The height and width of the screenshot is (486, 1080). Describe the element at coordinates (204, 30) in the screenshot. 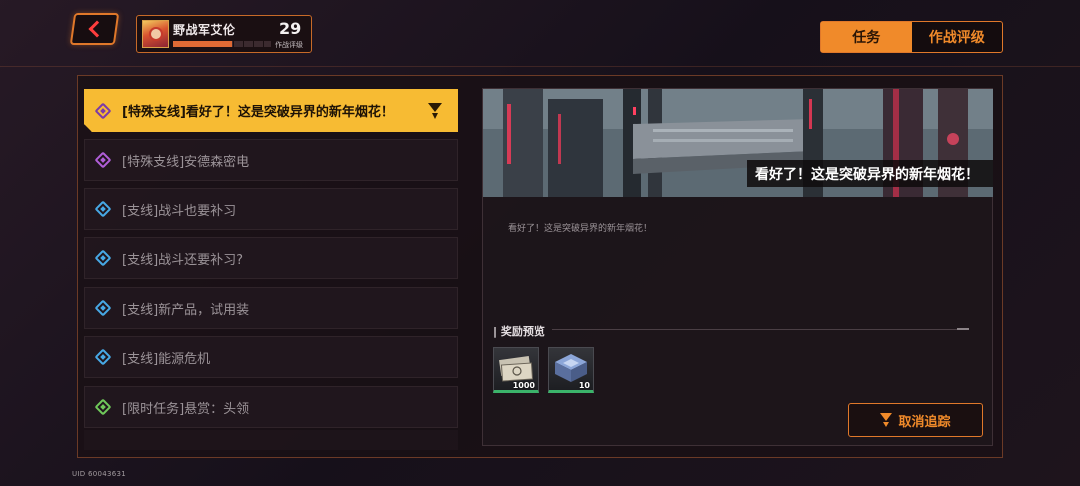

I see `player-name: 野战军艾伦` at that location.